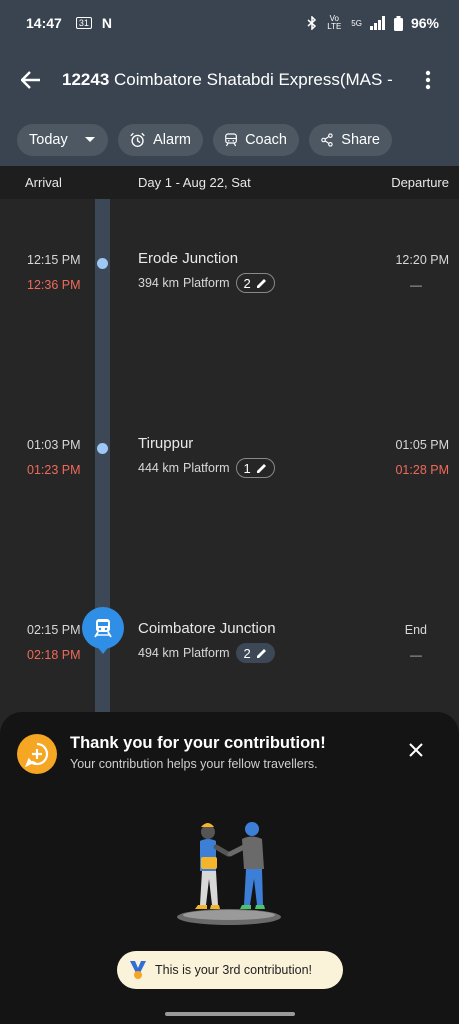  I want to click on day-header: Day 1 - Aug 22, Sat, so click(194, 182).